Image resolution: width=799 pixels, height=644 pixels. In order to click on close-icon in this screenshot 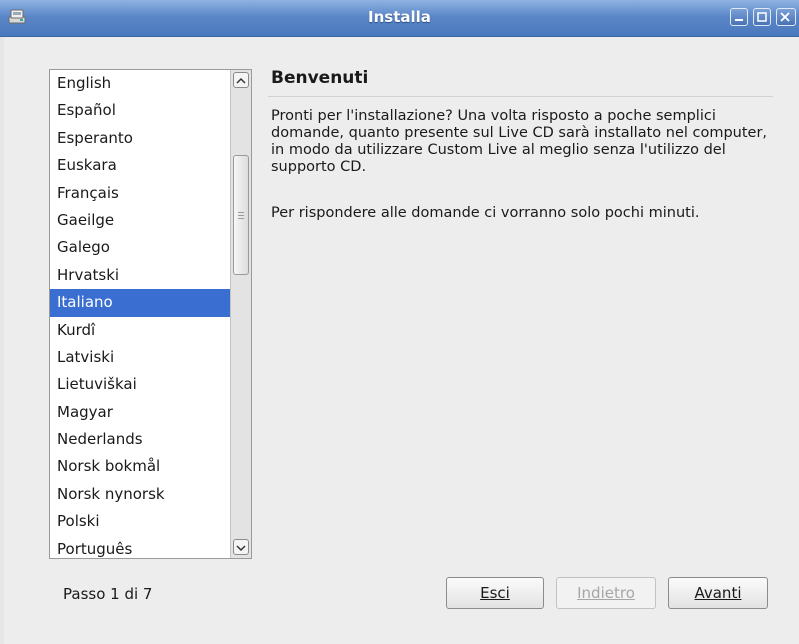, I will do `click(785, 17)`.